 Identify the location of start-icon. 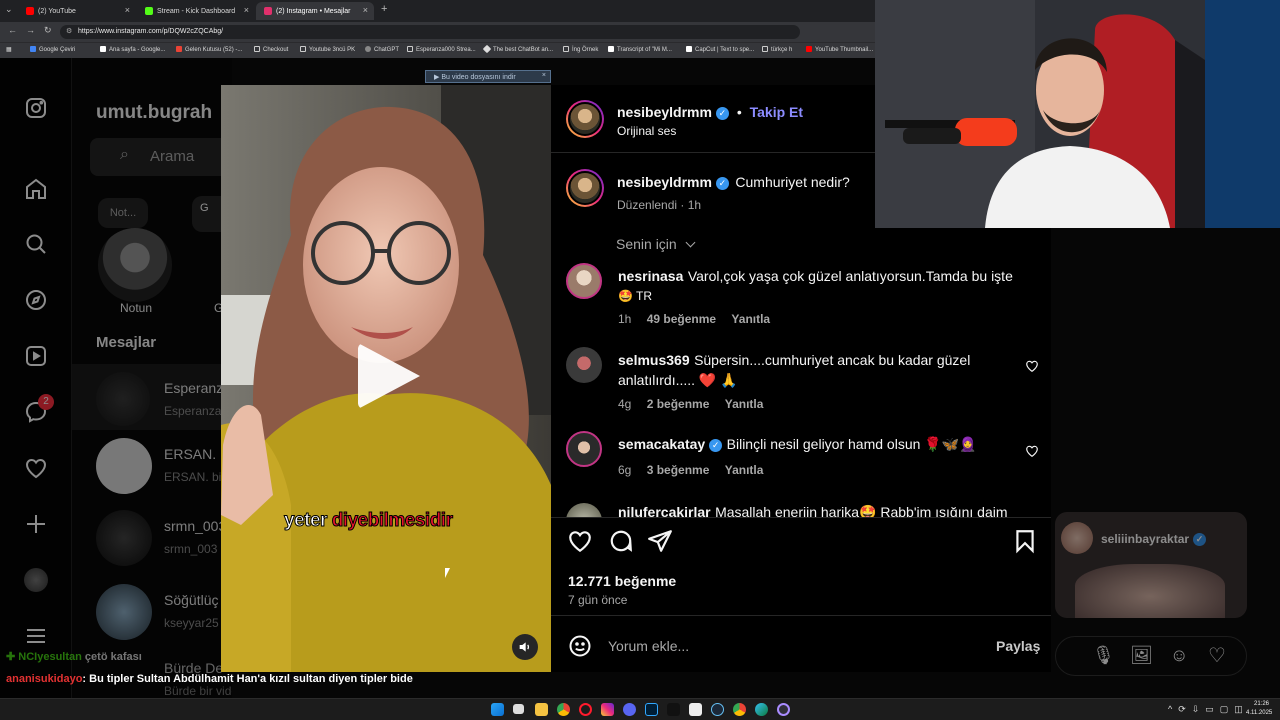
(497, 709).